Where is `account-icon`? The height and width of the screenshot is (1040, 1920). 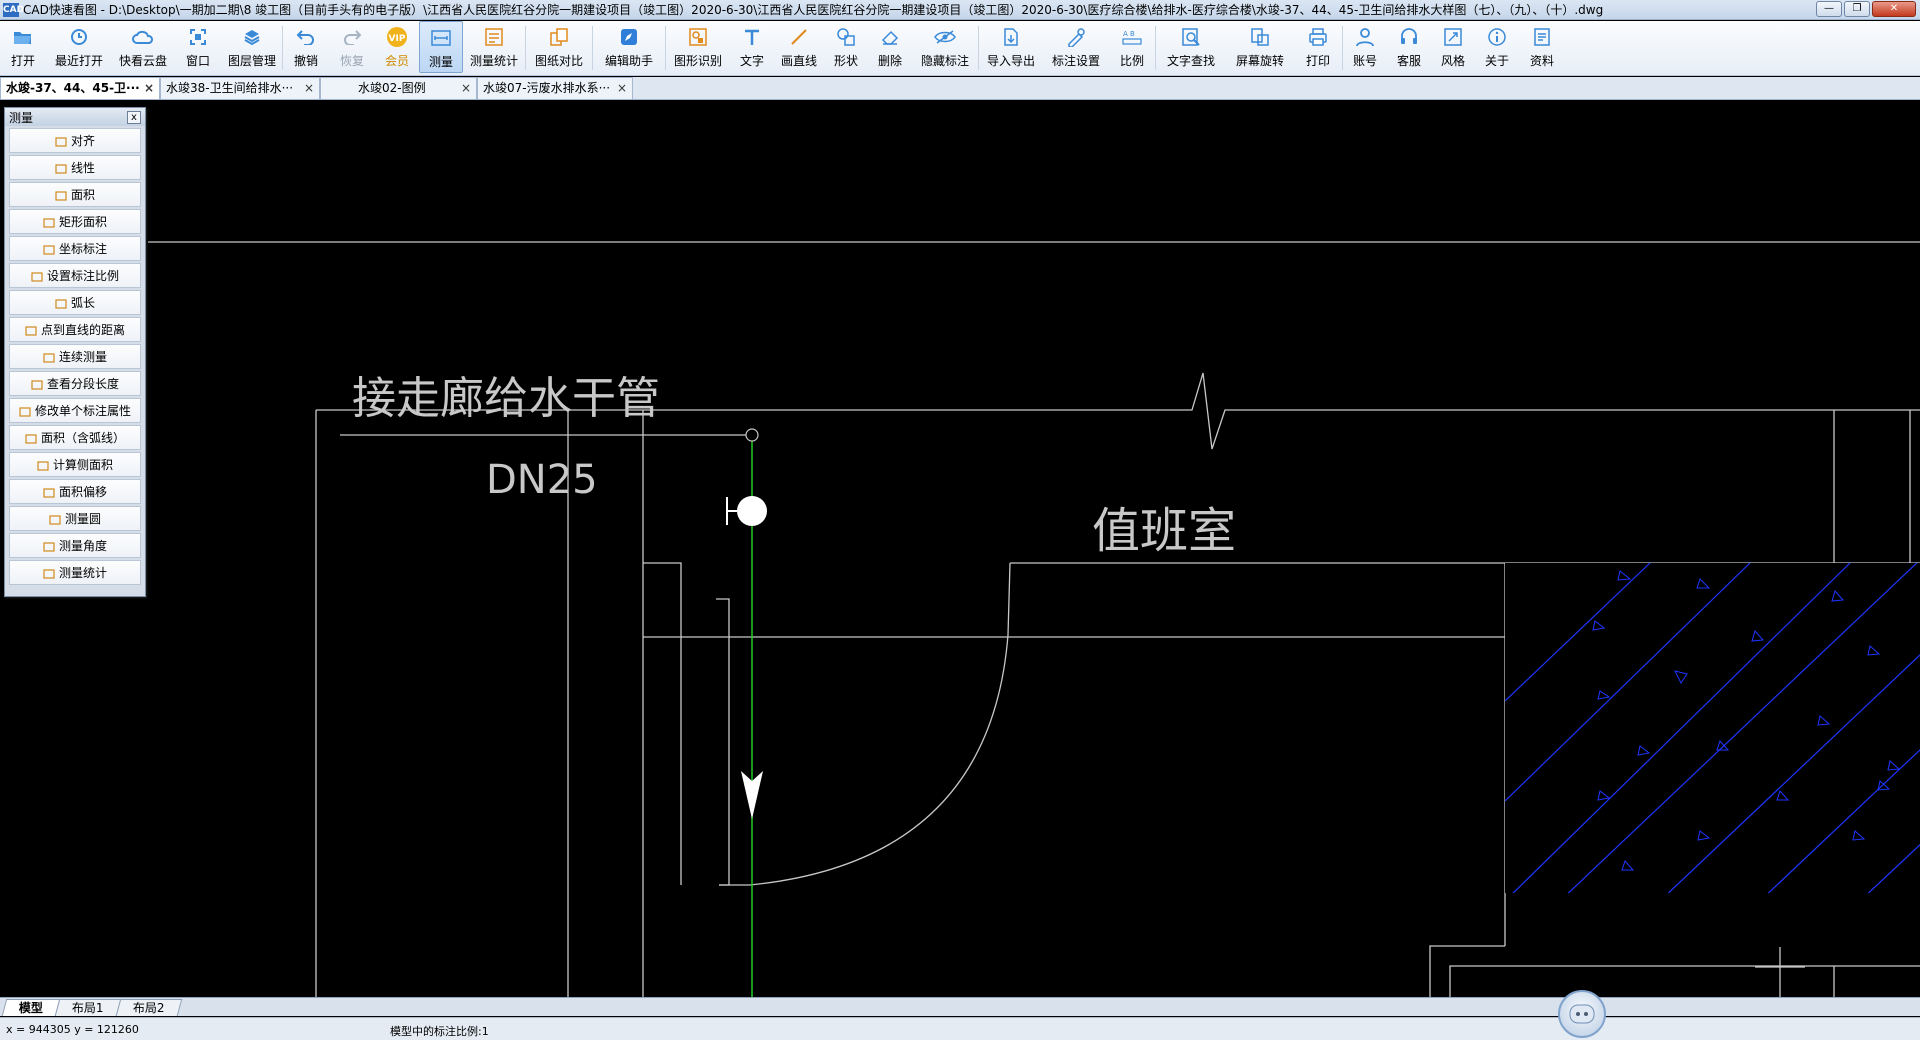
account-icon is located at coordinates (1365, 37).